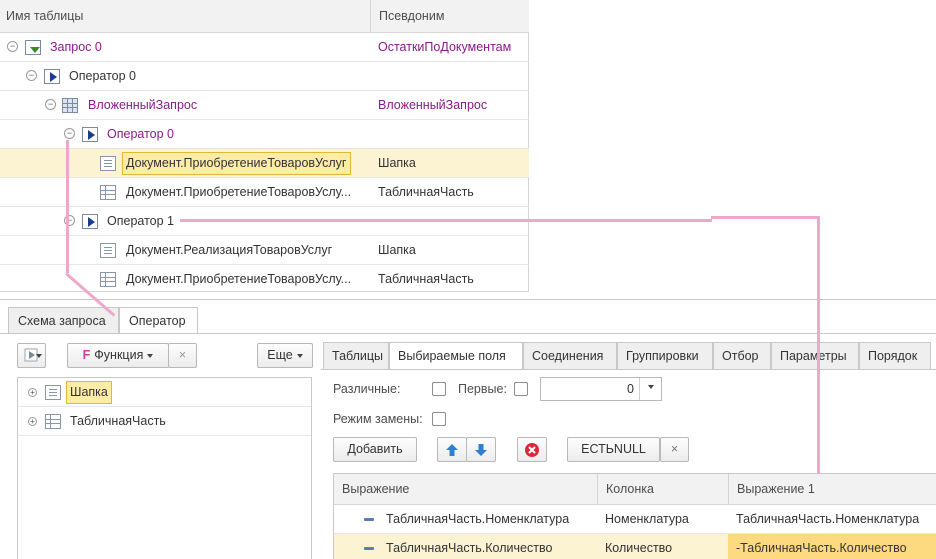 The width and height of the screenshot is (936, 559). Describe the element at coordinates (662, 489) in the screenshot. I see `grid-column-column: Колонка` at that location.